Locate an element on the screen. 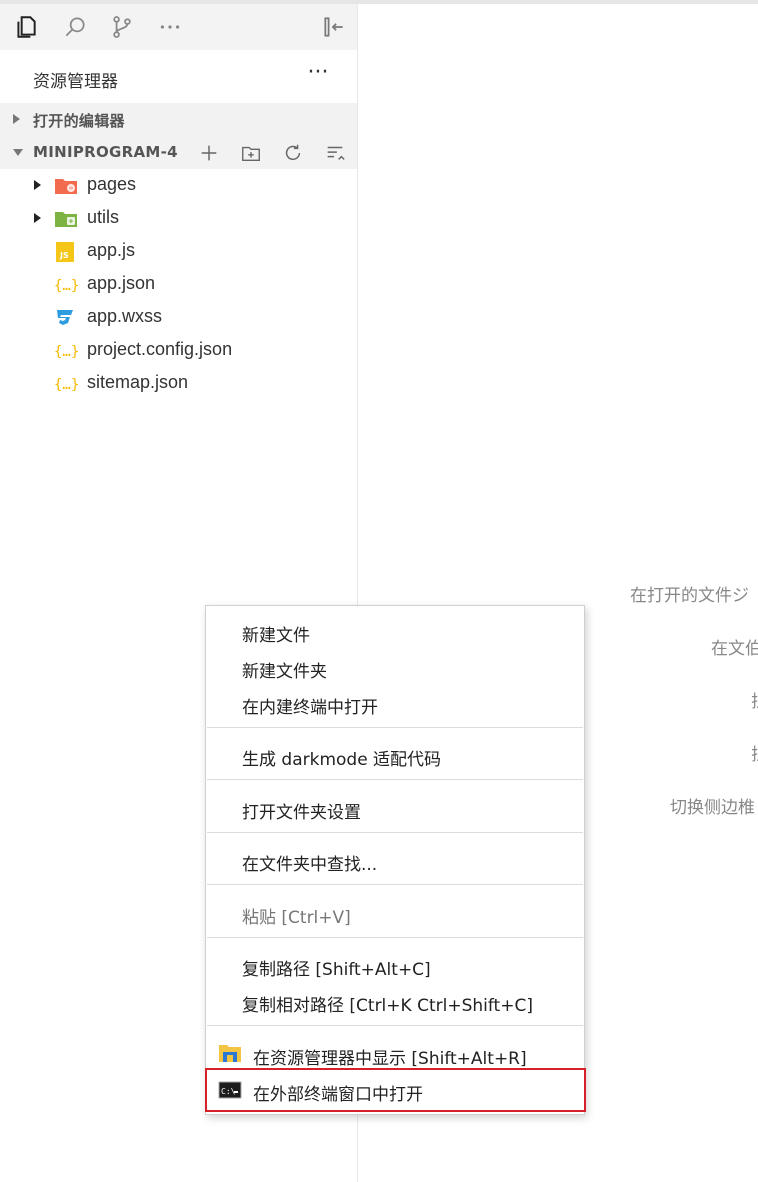 This screenshot has height=1182, width=758. tree-item-sitemap: {…} sitemap.json is located at coordinates (178, 383).